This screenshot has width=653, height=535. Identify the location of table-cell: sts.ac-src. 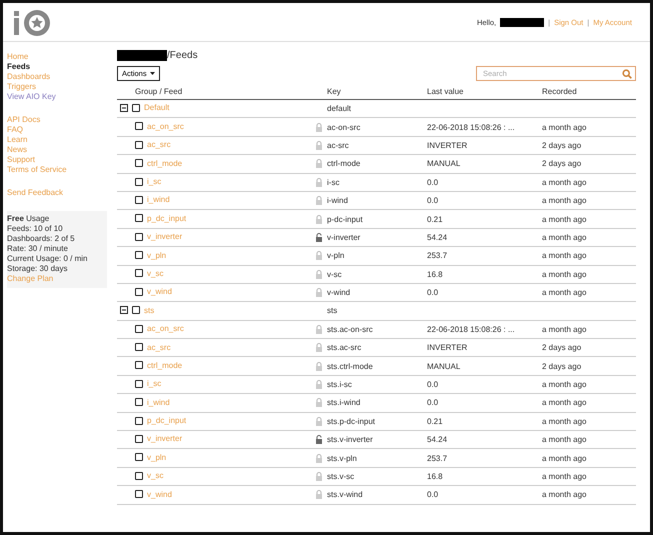
(377, 347).